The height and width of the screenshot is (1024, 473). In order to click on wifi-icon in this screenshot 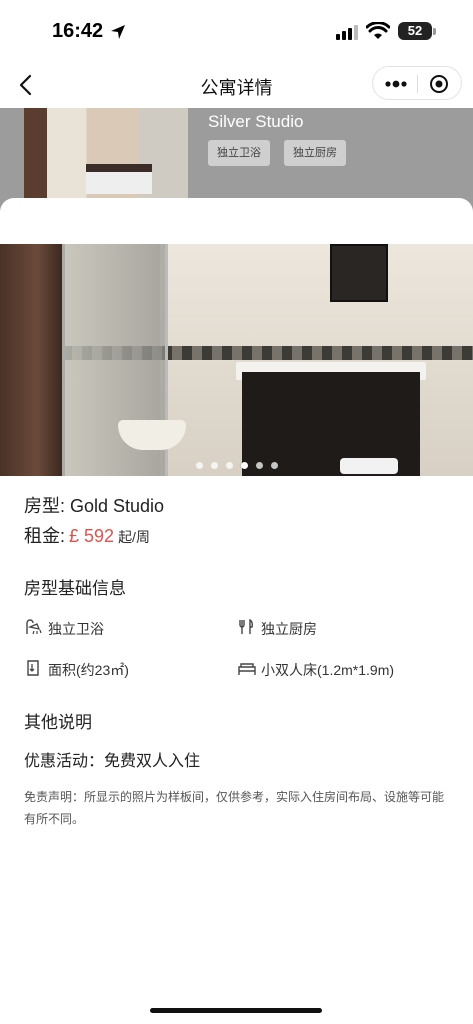, I will do `click(378, 30)`.